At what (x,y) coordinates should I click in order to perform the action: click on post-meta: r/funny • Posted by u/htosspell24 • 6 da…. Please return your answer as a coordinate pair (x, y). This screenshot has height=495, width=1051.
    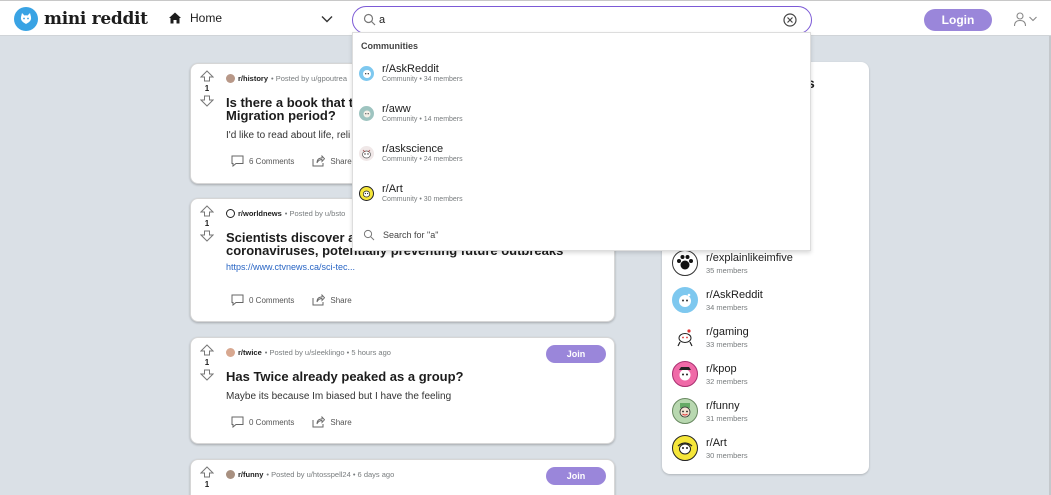
    Looking at the image, I should click on (310, 474).